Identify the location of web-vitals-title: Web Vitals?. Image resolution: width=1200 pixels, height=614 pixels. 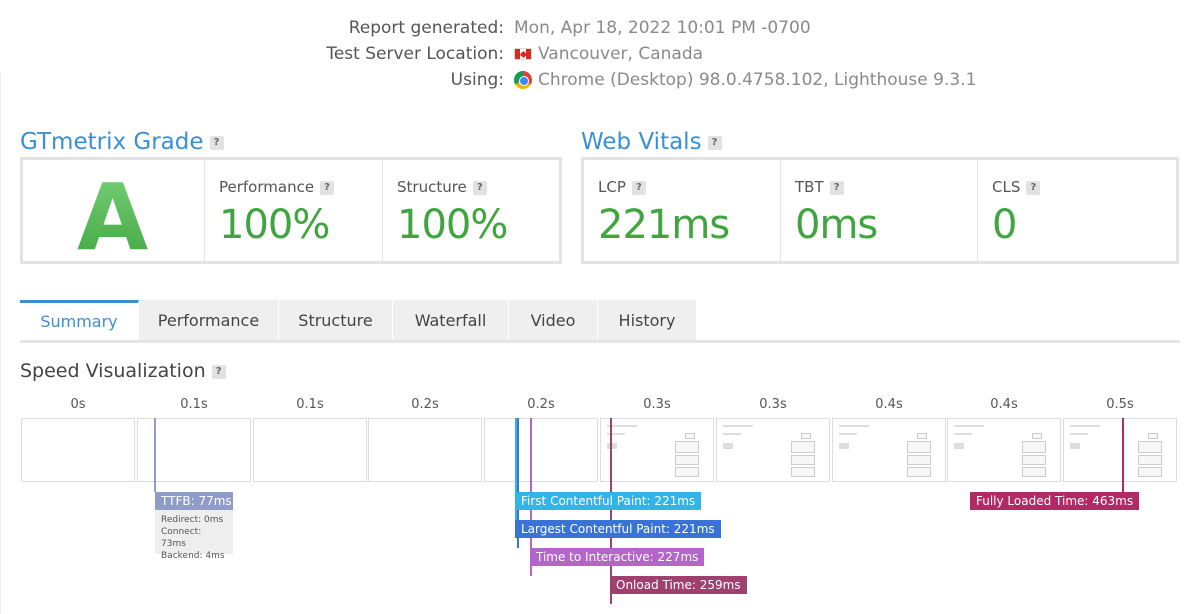
(651, 142).